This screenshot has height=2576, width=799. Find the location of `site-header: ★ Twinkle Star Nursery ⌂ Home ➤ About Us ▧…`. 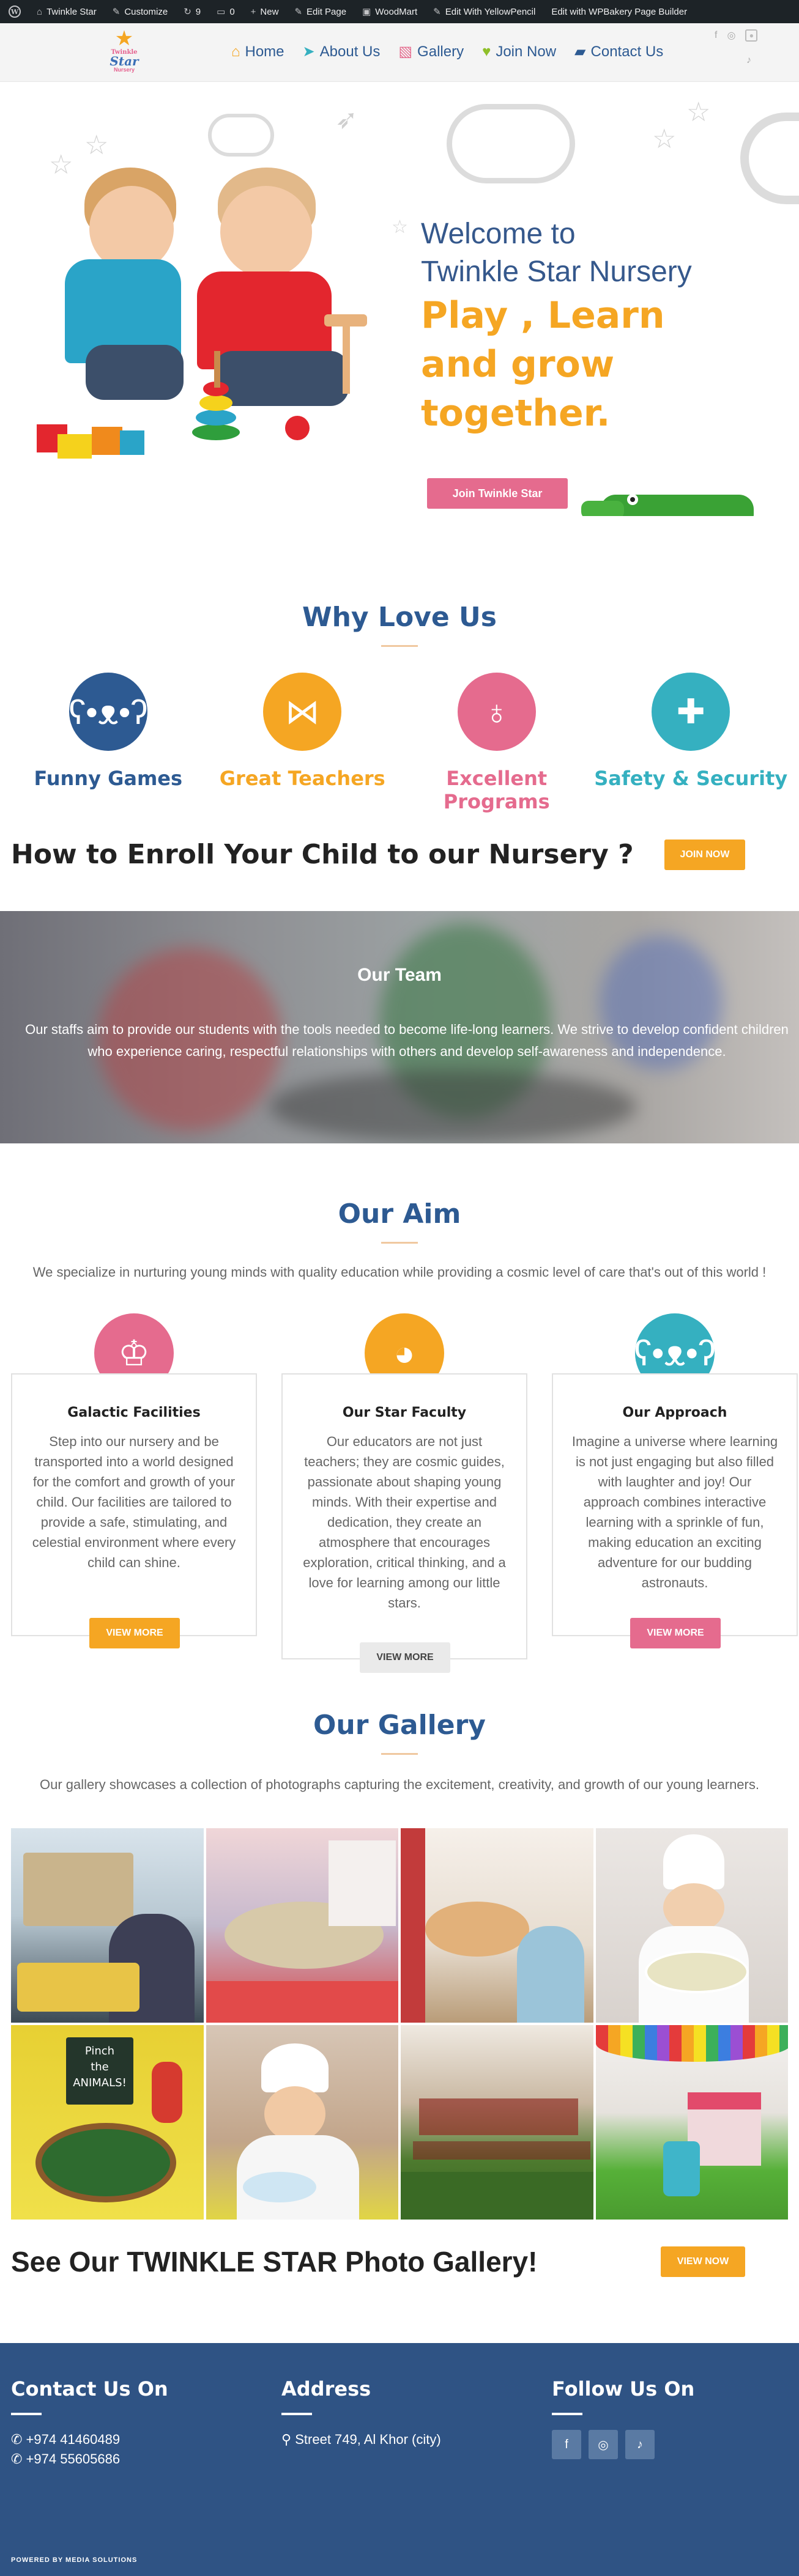

site-header: ★ Twinkle Star Nursery ⌂ Home ➤ About Us ▧… is located at coordinates (399, 53).